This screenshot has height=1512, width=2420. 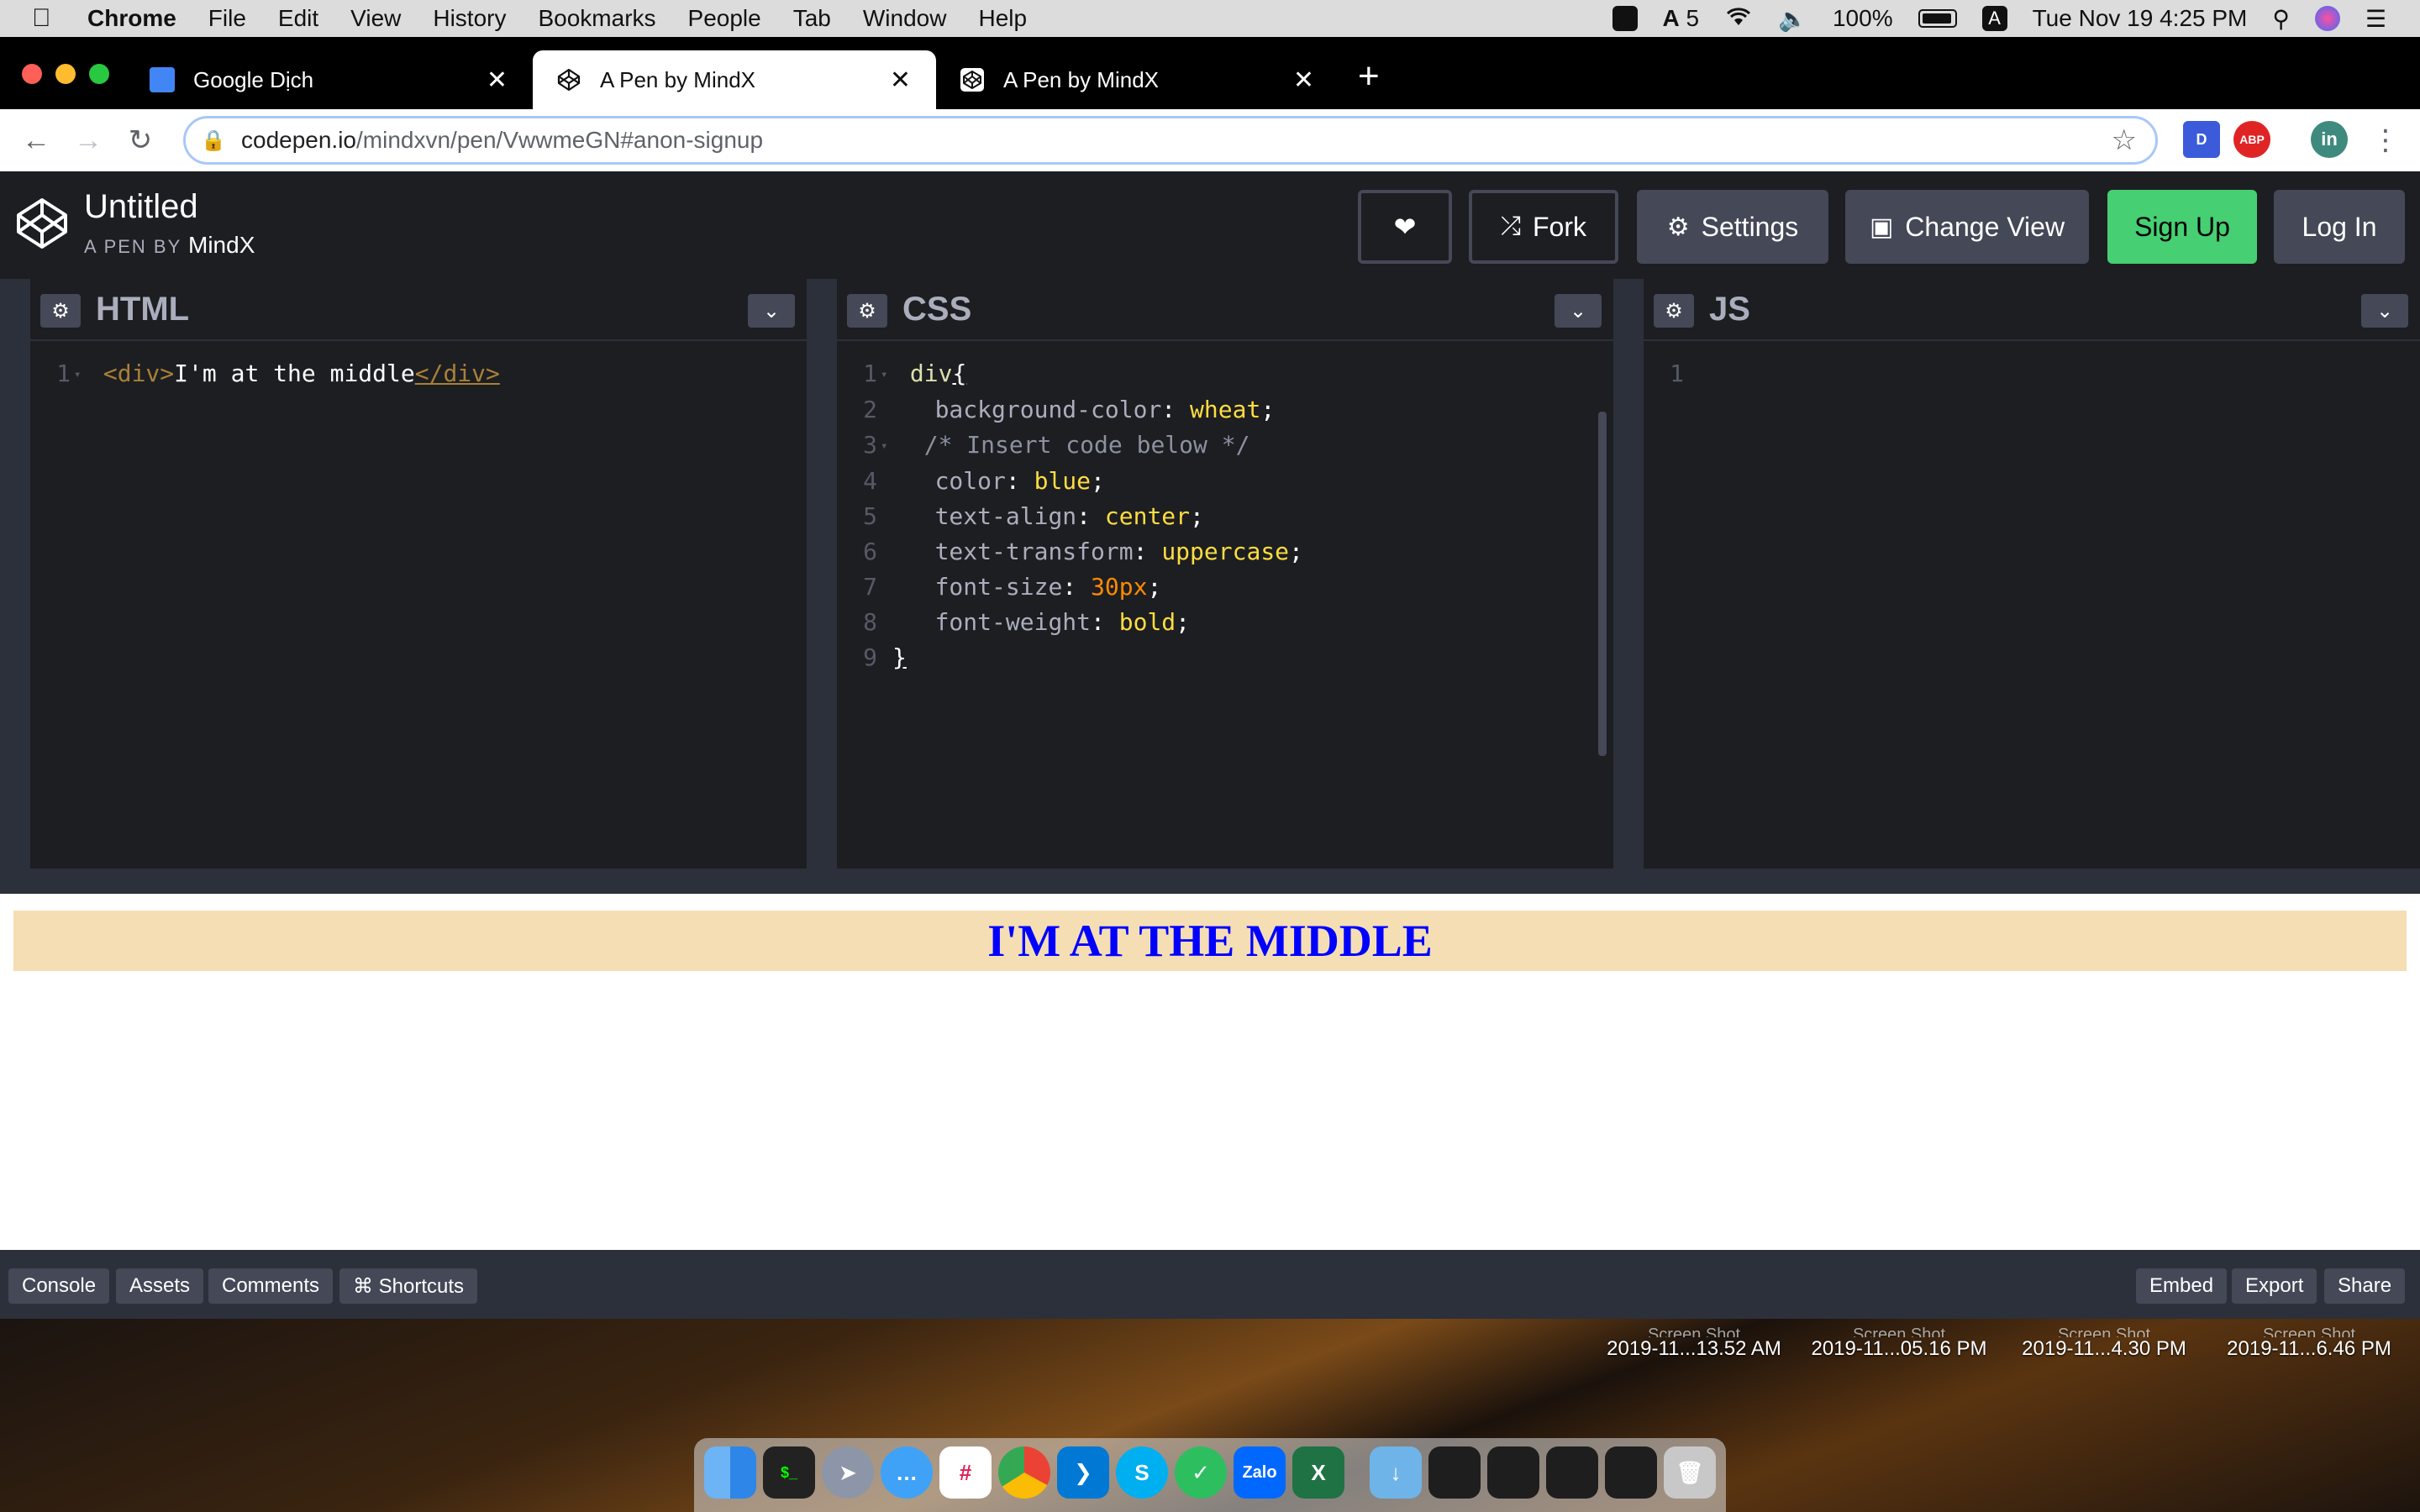 I want to click on extension-d-icon: D, so click(x=2202, y=139).